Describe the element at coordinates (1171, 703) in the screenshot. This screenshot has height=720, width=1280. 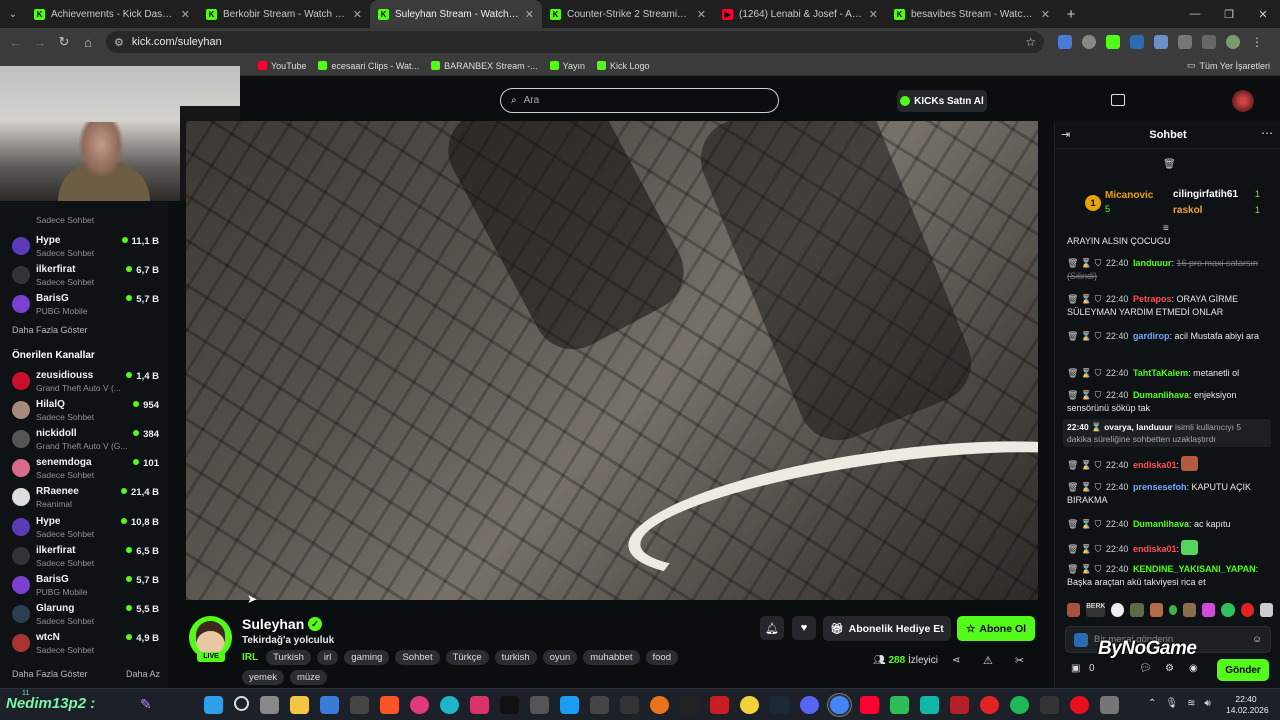
I see `mic-icon: 🎙︎` at that location.